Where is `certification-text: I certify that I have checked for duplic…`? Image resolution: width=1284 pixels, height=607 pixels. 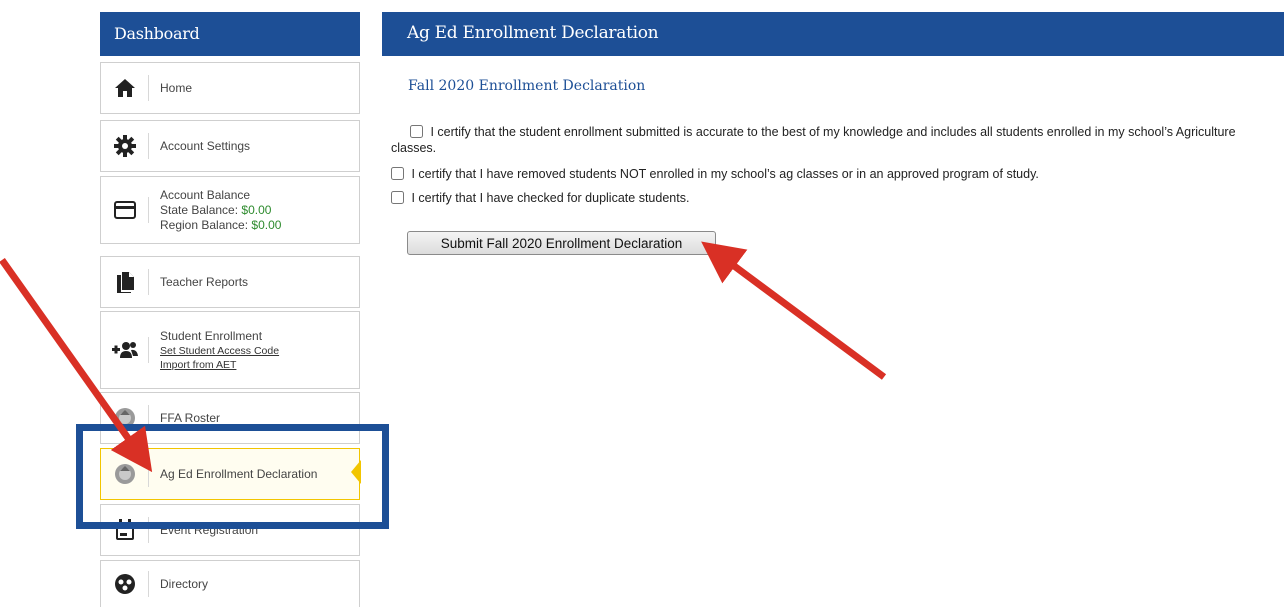
certification-text: I certify that I have checked for duplic… is located at coordinates (550, 198).